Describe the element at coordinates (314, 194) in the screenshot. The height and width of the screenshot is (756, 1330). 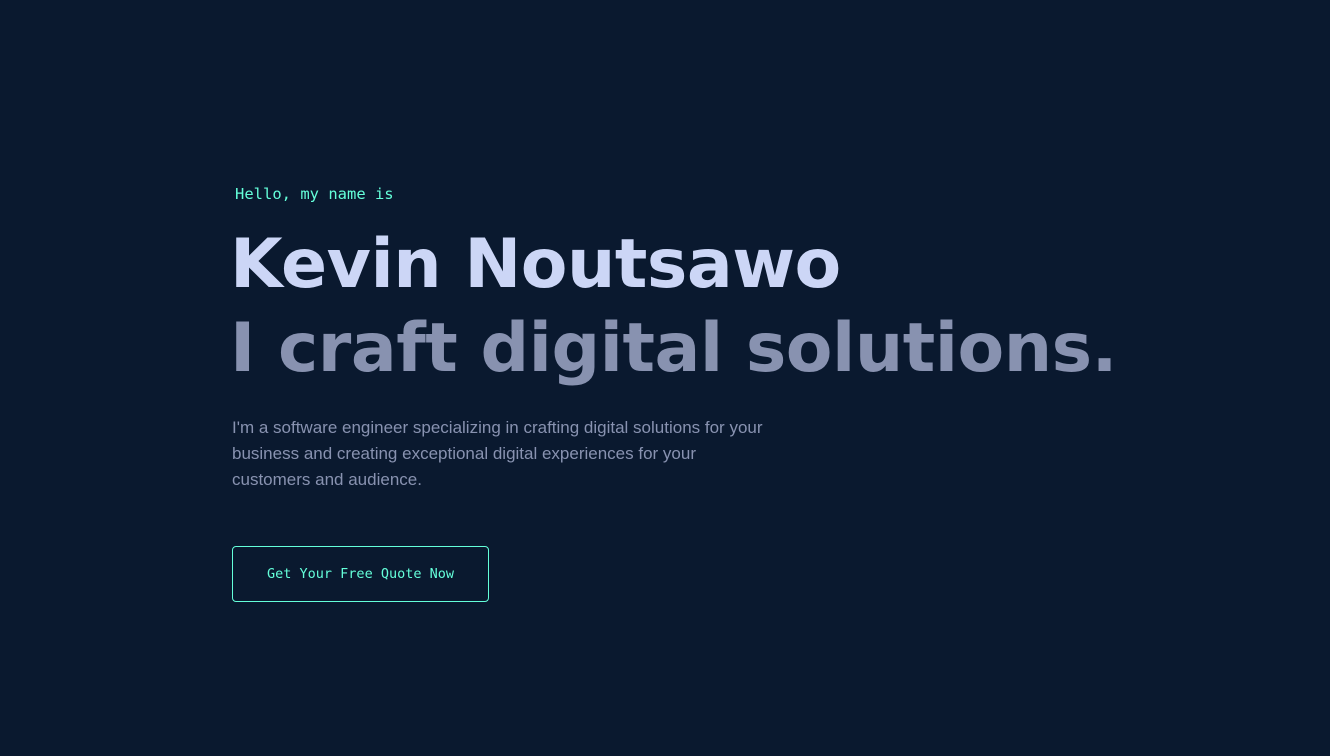
I see `intro-text: Hello, my name is` at that location.